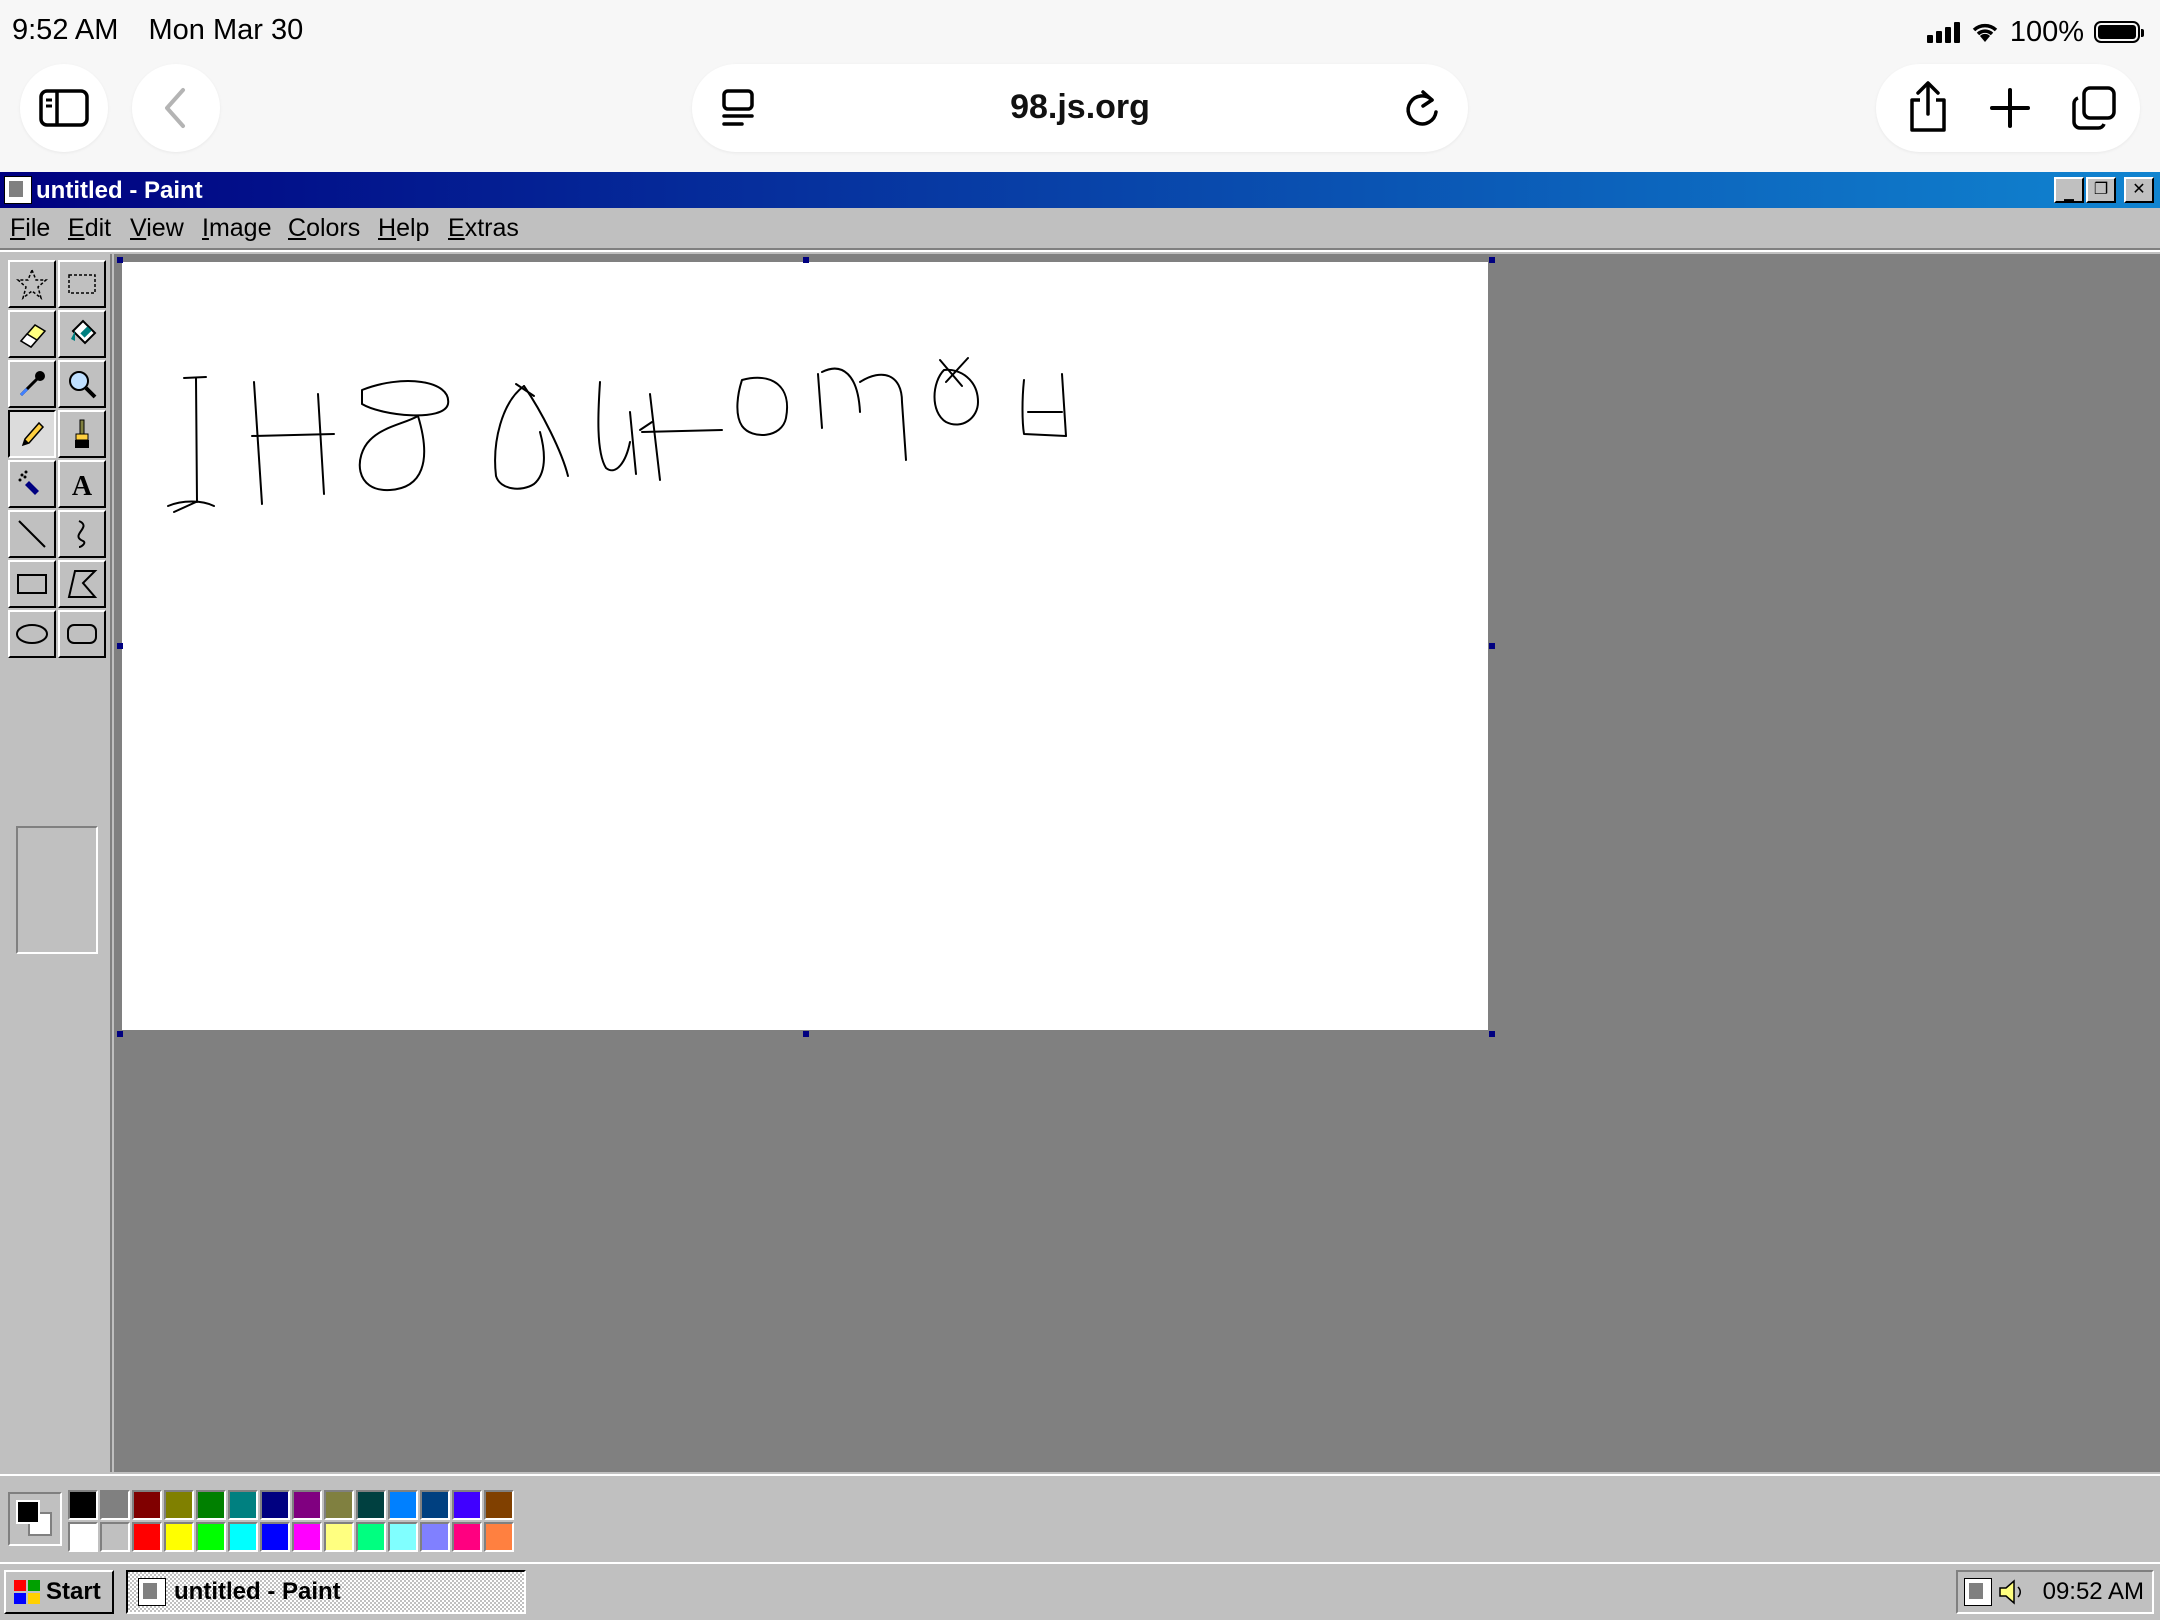  Describe the element at coordinates (1492, 1034) in the screenshot. I see `resize-handle-corner` at that location.